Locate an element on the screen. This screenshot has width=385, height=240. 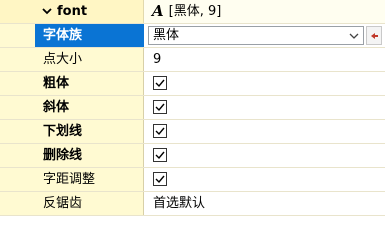
property-row-antialiasing: 反锯齿 首选默认 is located at coordinates (192, 204).